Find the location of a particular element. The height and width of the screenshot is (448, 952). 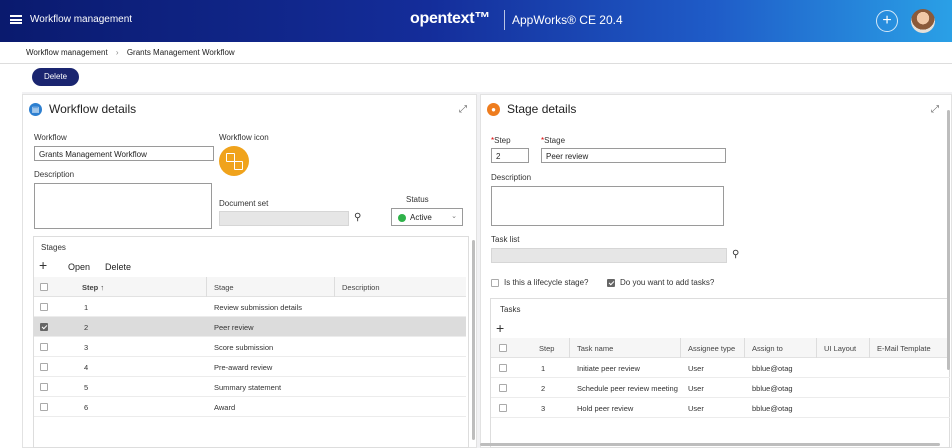

delete-stage-button: Delete is located at coordinates (118, 267).